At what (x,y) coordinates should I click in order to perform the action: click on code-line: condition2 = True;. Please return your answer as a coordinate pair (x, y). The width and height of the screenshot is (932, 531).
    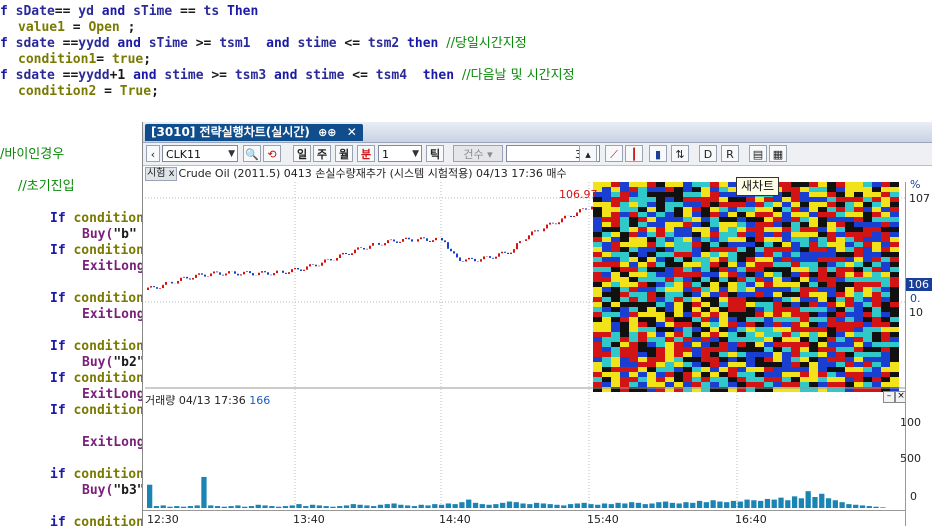
    Looking at the image, I should click on (88, 92).